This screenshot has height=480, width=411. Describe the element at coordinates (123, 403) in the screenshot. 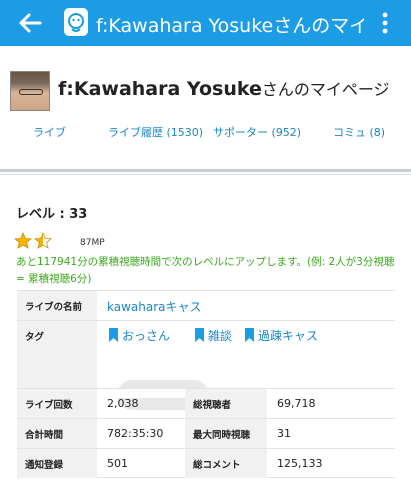

I see `stat-value: 2,038` at that location.